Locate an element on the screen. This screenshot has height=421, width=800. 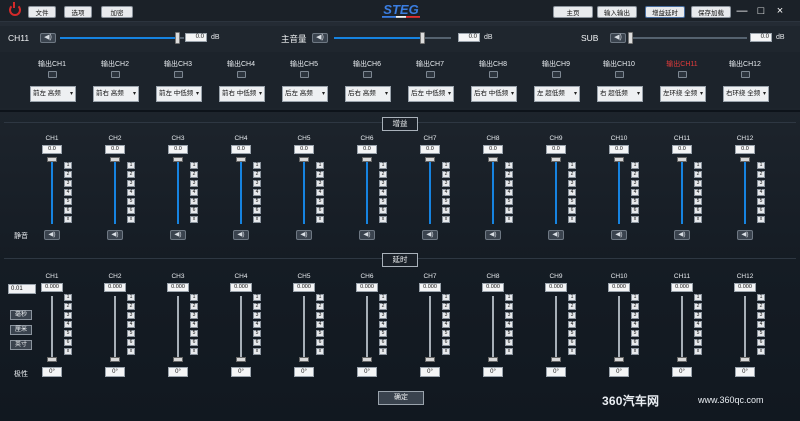
options-menu: 选项 is located at coordinates (78, 12).